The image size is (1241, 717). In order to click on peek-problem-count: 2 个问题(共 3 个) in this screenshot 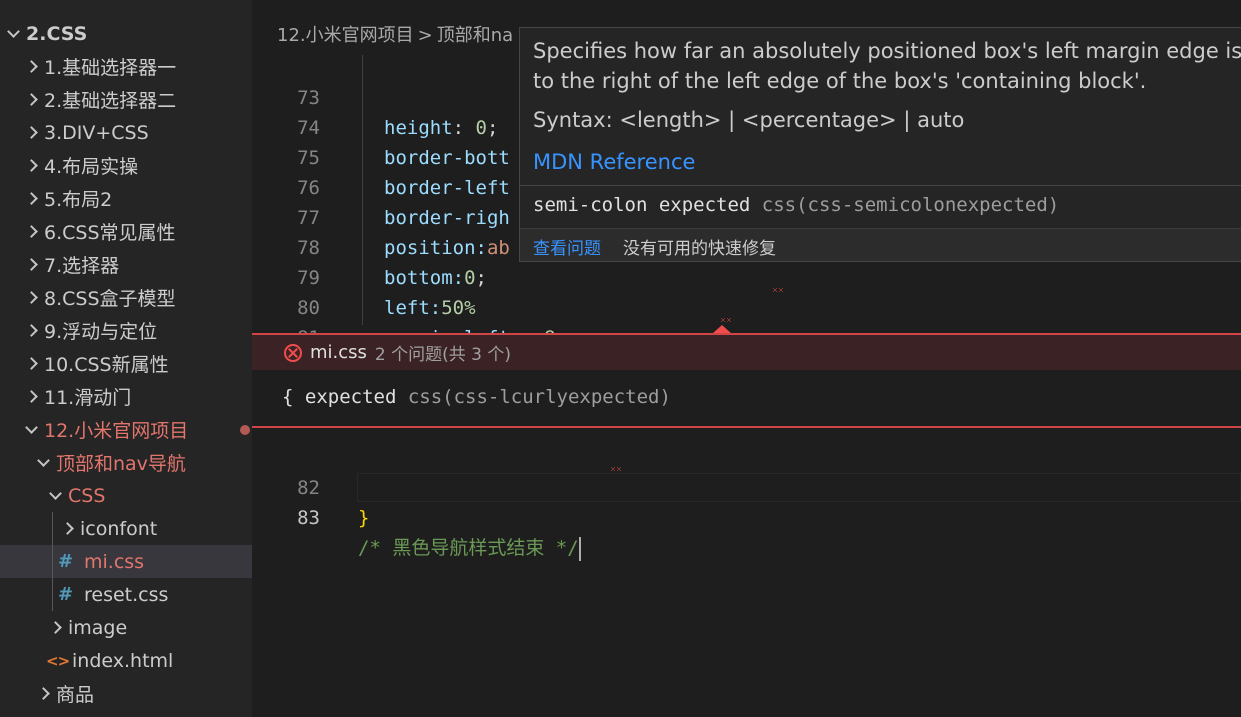, I will do `click(443, 355)`.